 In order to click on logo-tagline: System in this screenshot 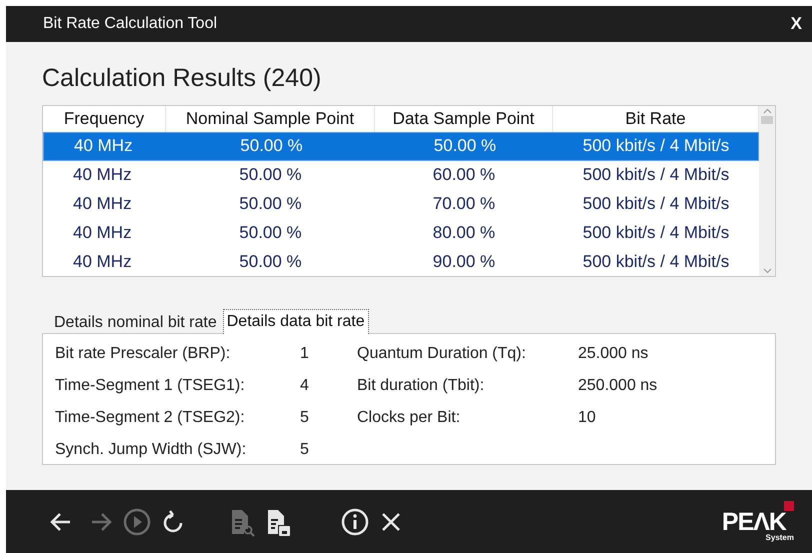, I will do `click(780, 537)`.